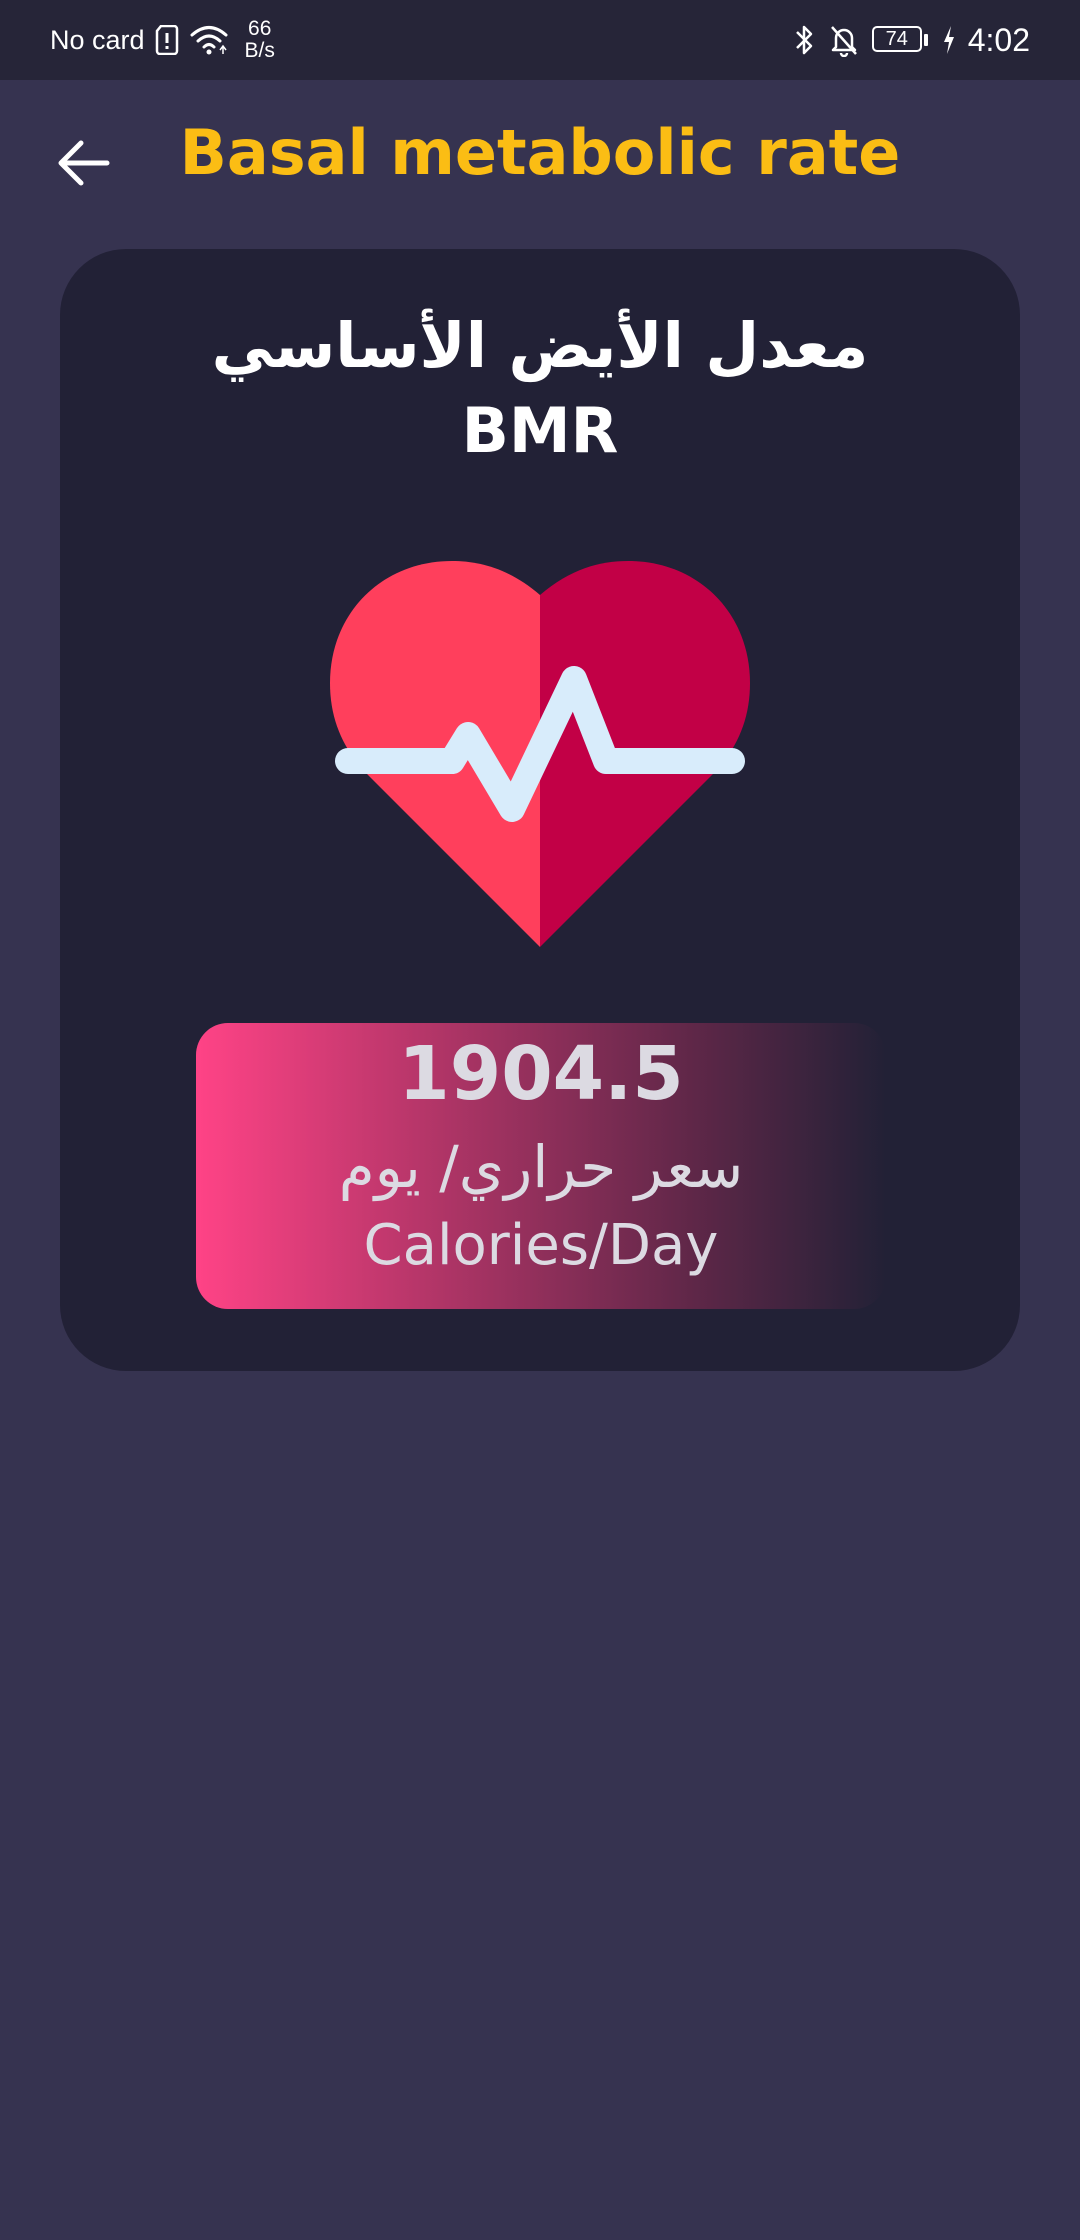 Image resolution: width=1080 pixels, height=2240 pixels. What do you see at coordinates (540, 345) in the screenshot?
I see `card-title-arabic: معدل الأيض الأساسي` at bounding box center [540, 345].